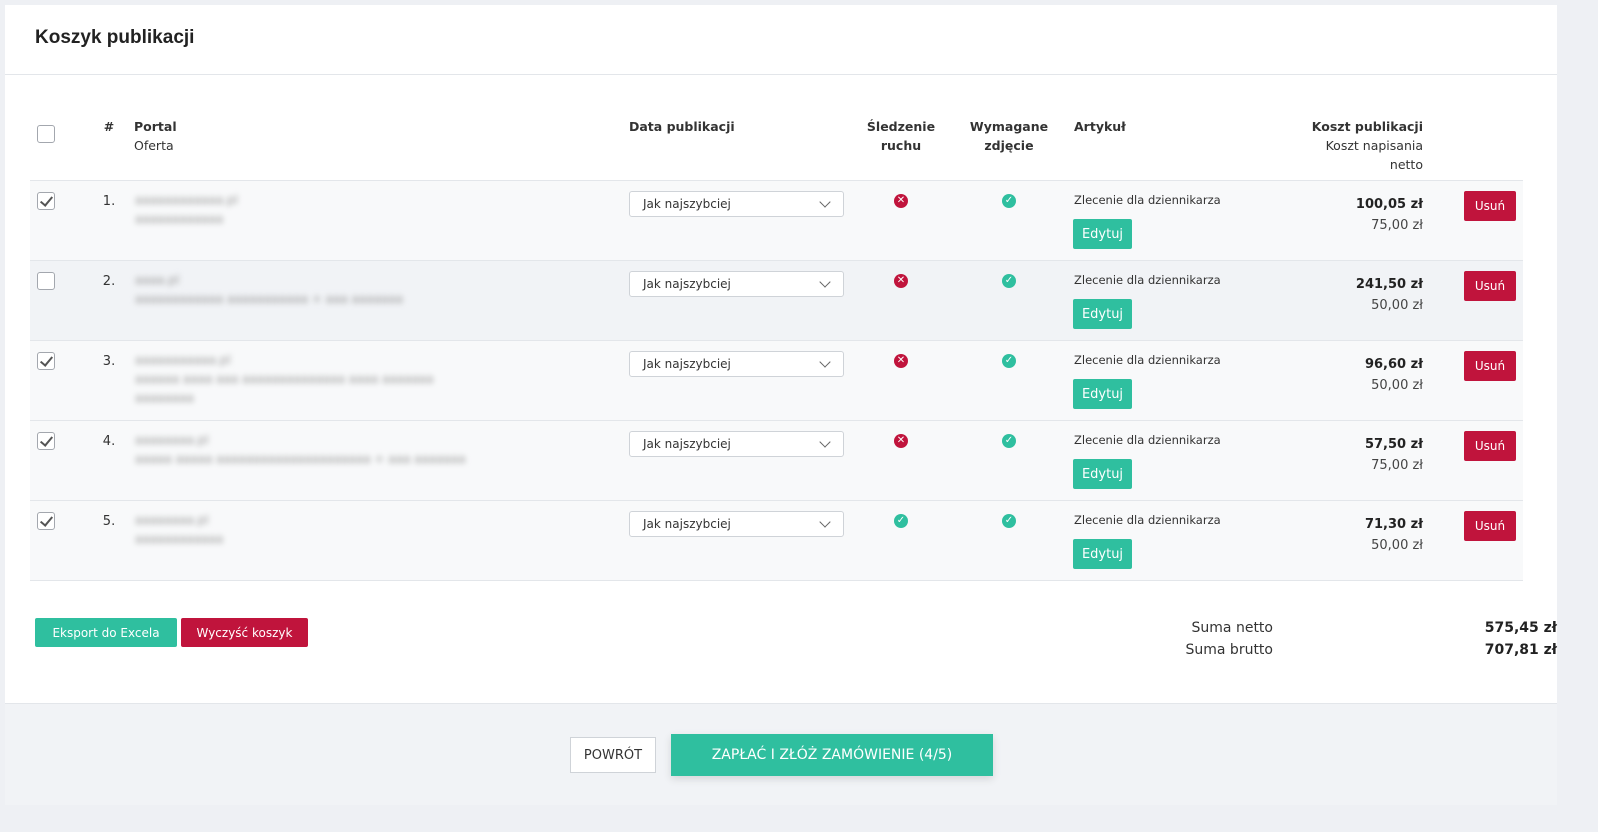 The image size is (1598, 832). What do you see at coordinates (312, 546) in the screenshot?
I see `portal-offer-blurred: aaaaaaaa.pl aaaaaaaaaaaa` at bounding box center [312, 546].